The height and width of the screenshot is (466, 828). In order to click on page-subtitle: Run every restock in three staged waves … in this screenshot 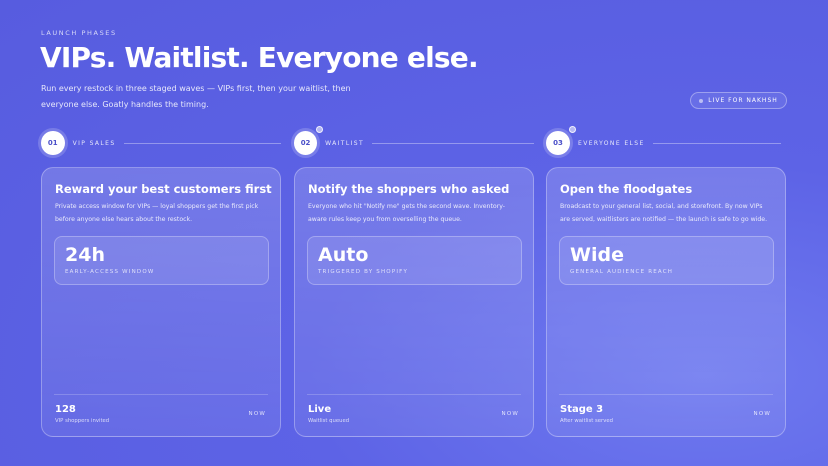, I will do `click(196, 96)`.